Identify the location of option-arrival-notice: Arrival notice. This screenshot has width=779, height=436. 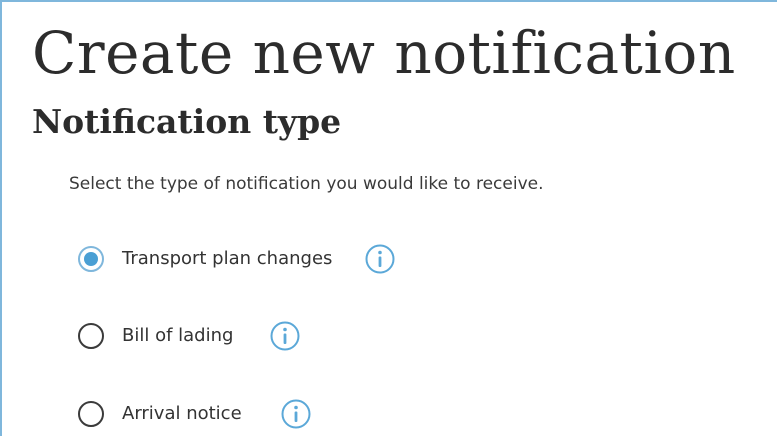
(195, 414).